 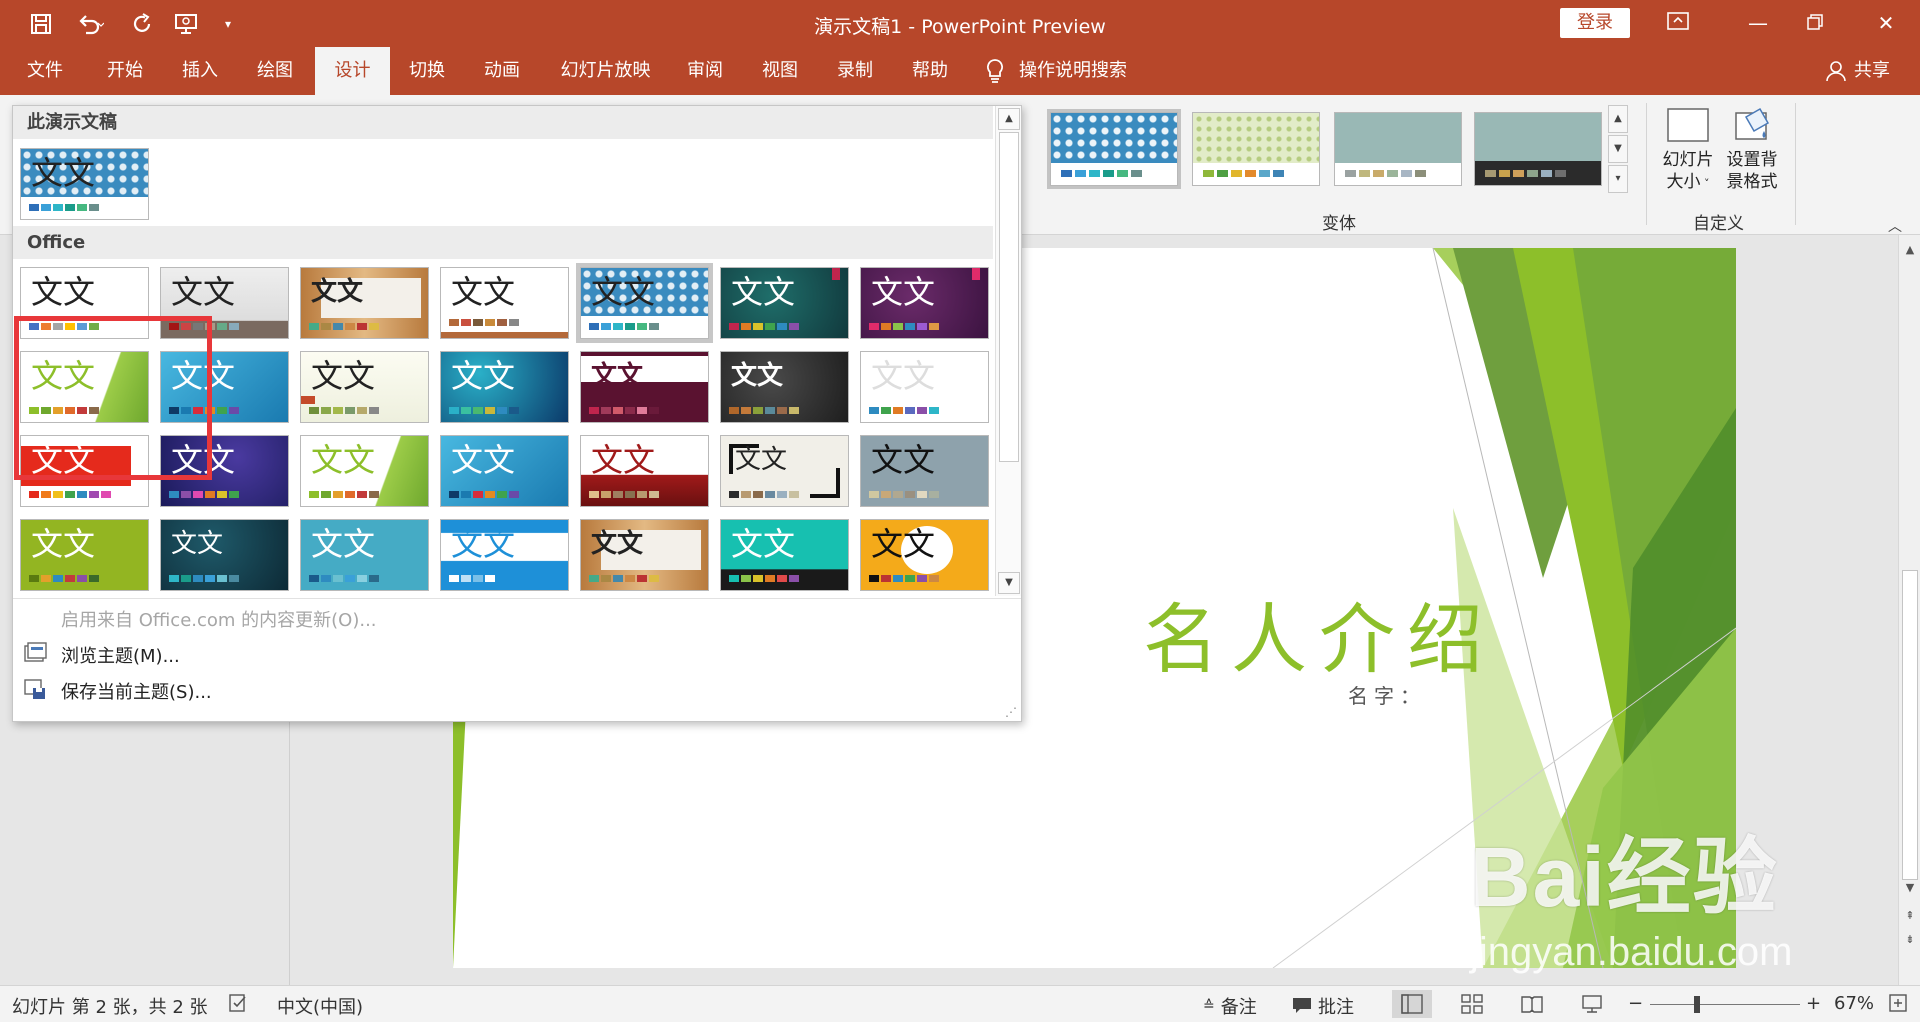 I want to click on editor-vertical-scrollbar: ▲ ▼ ⇞ ⇟, so click(x=1909, y=610).